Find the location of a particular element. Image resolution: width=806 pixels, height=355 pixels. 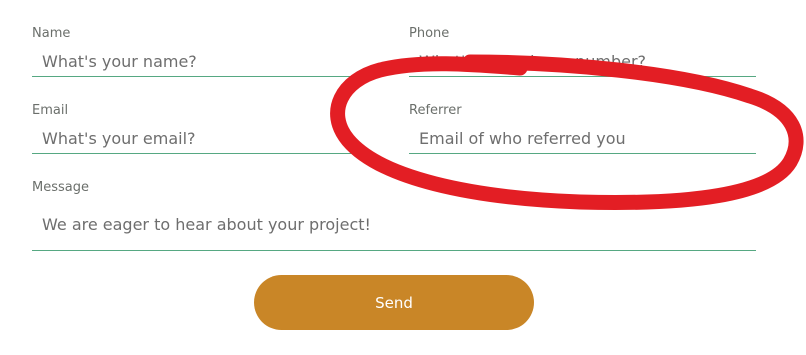

send-button: Send is located at coordinates (394, 302).